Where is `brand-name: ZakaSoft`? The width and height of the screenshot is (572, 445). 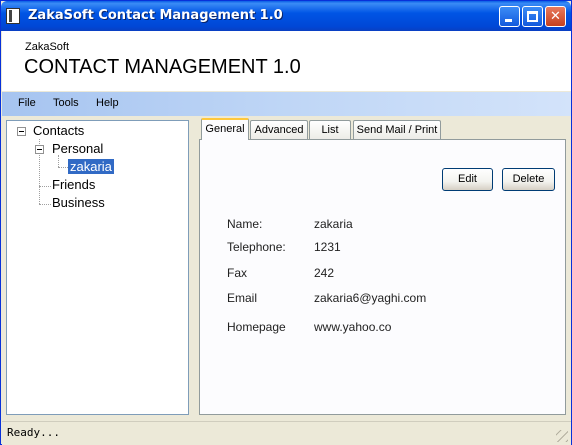
brand-name: ZakaSoft is located at coordinates (47, 47).